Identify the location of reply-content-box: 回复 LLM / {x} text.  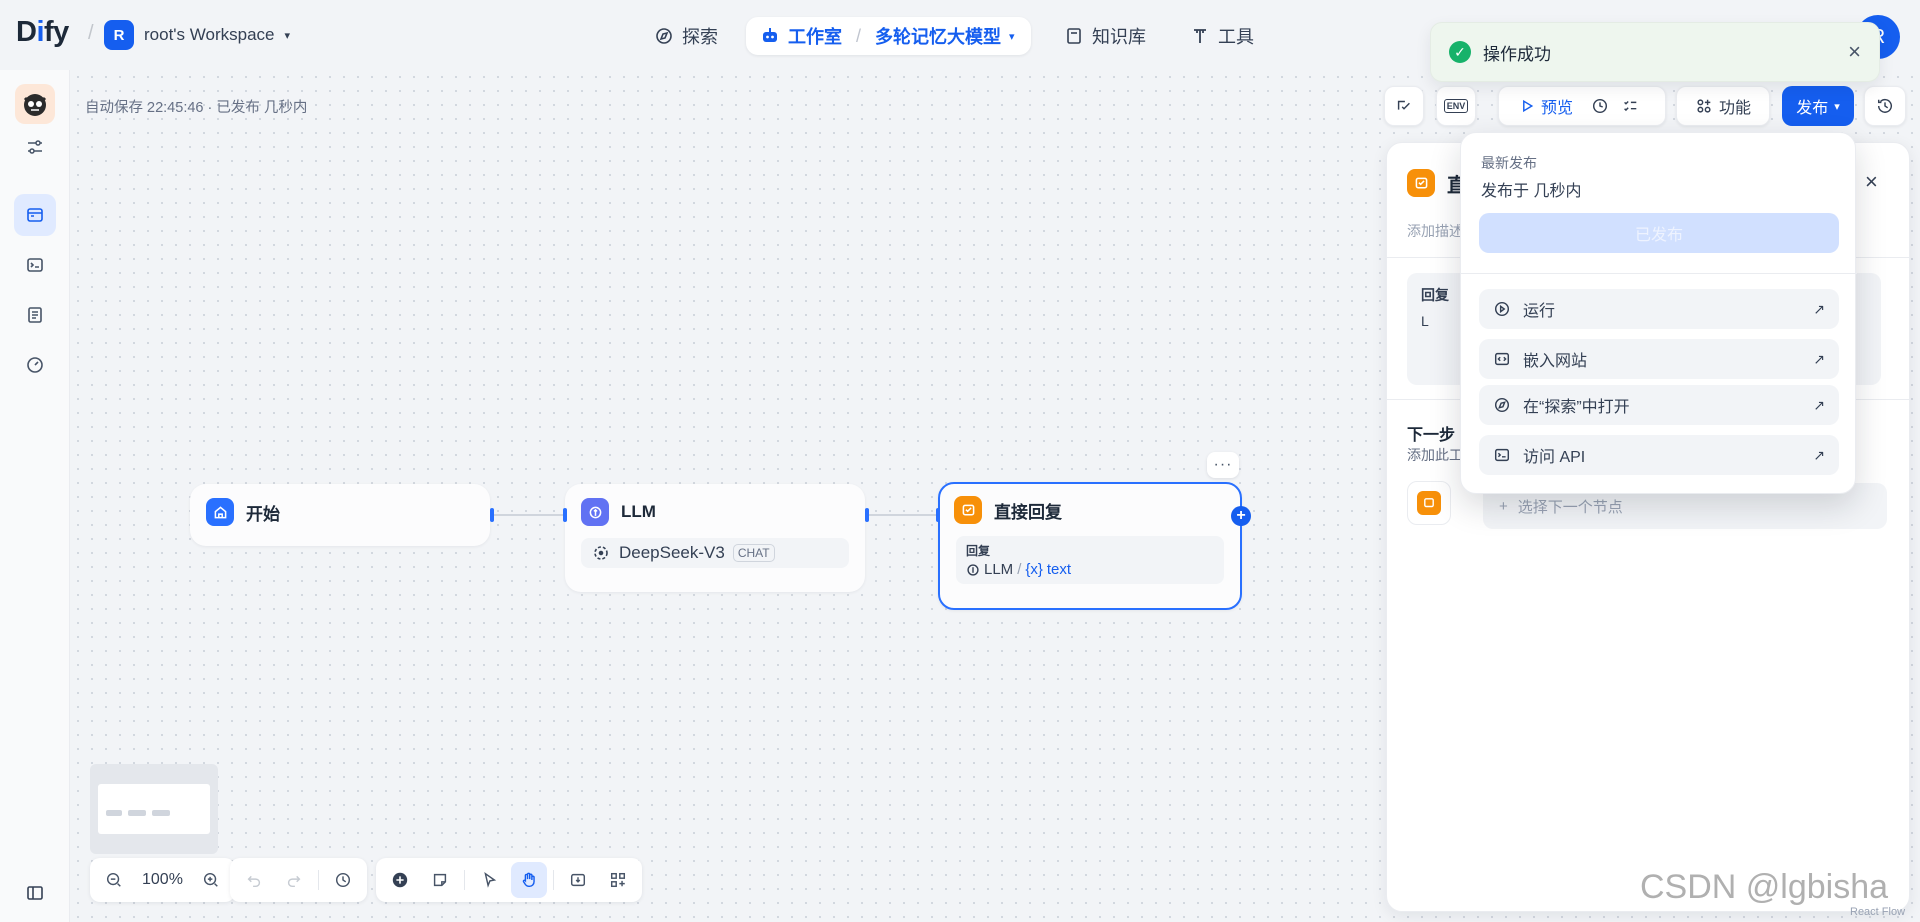
(1090, 560).